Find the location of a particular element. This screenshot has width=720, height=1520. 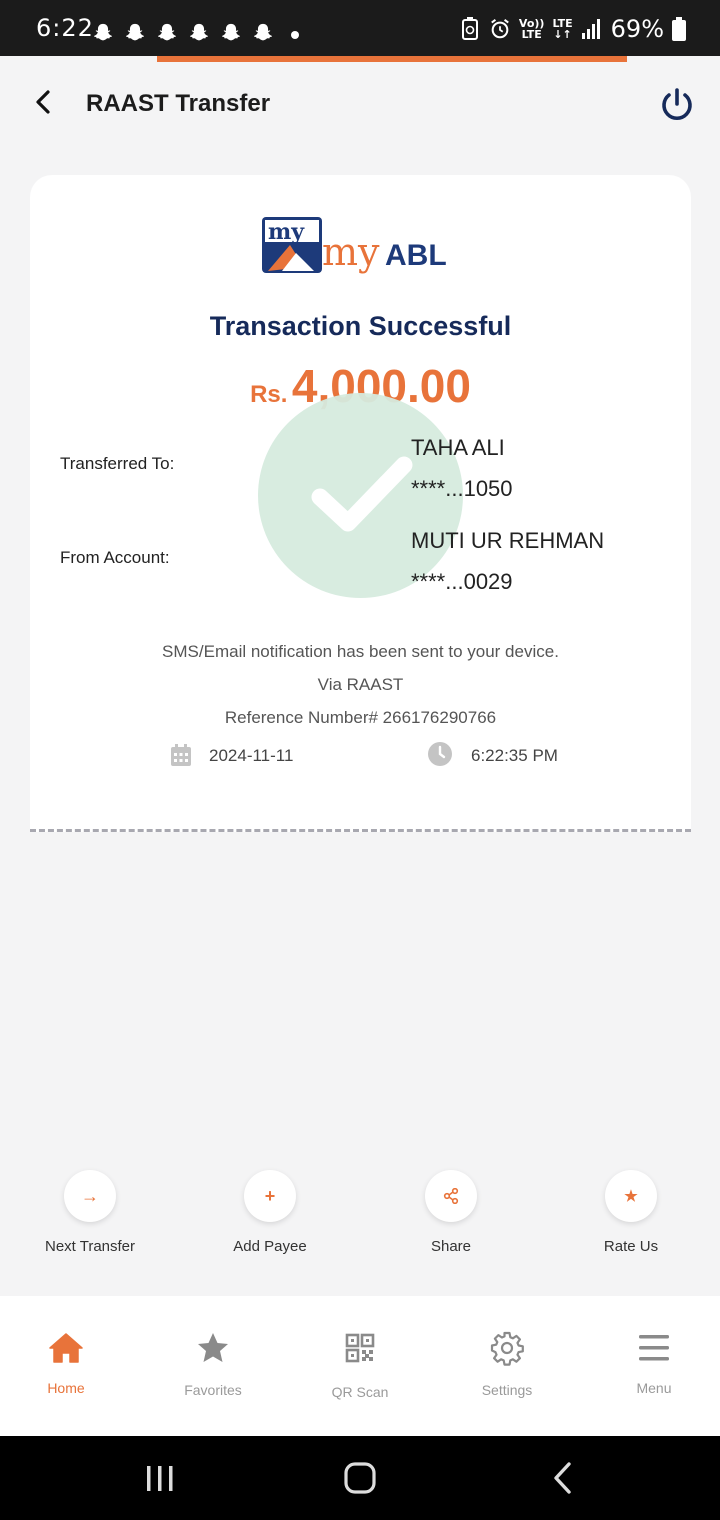

nav-favorites: Favorites is located at coordinates (213, 1364).